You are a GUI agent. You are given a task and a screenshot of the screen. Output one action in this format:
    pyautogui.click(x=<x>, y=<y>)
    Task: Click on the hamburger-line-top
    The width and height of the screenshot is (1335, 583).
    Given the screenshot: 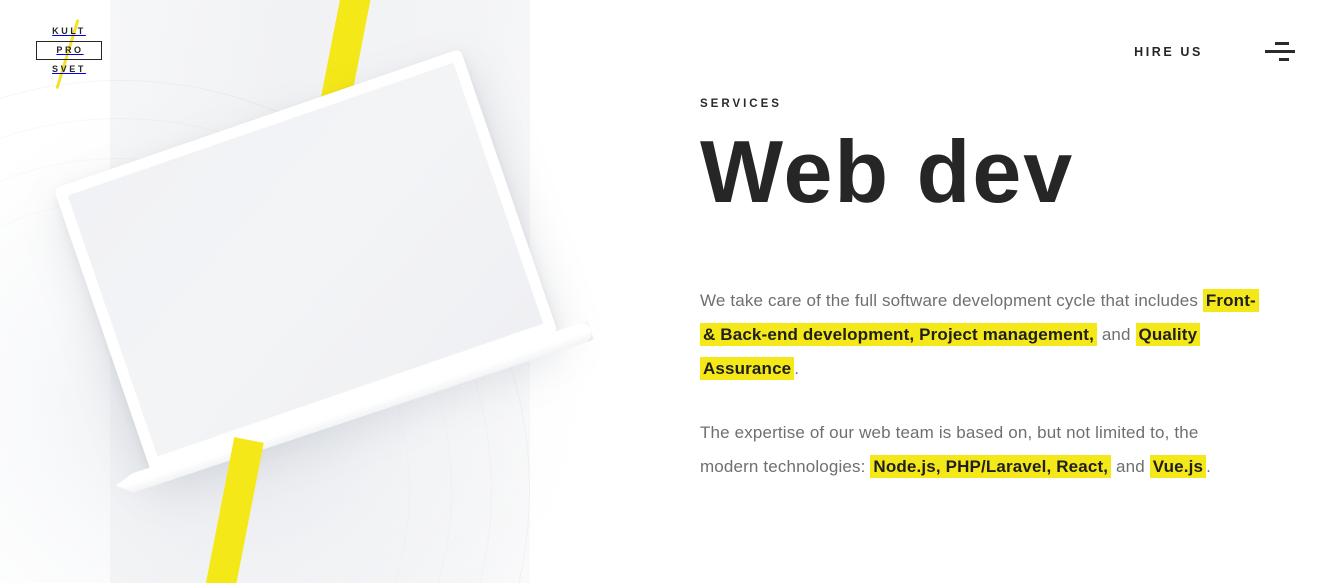 What is the action you would take?
    pyautogui.click(x=1282, y=43)
    